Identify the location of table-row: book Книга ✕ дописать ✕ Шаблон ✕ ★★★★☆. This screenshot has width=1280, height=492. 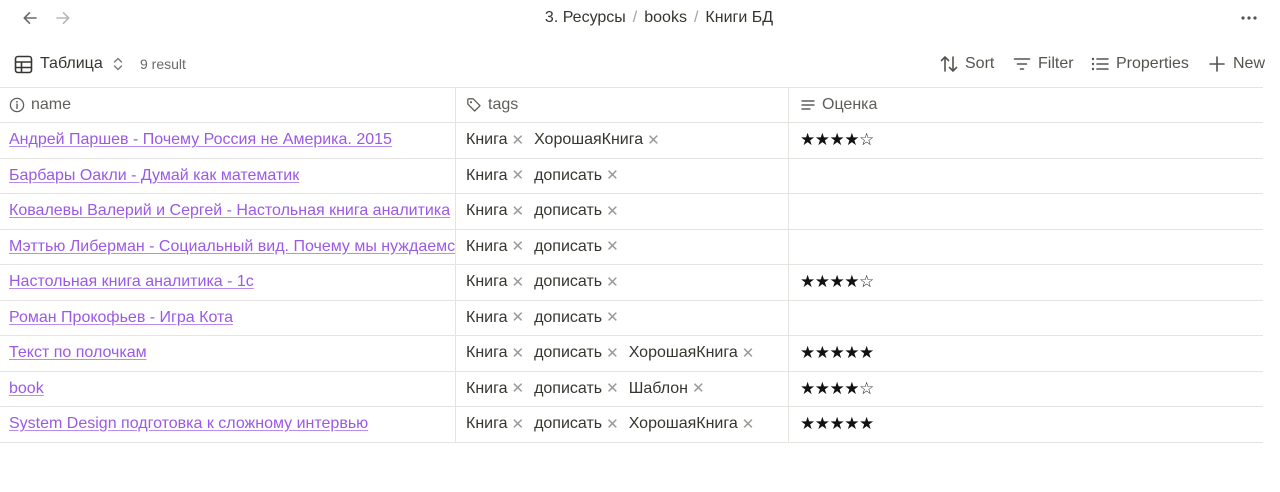
(631, 389).